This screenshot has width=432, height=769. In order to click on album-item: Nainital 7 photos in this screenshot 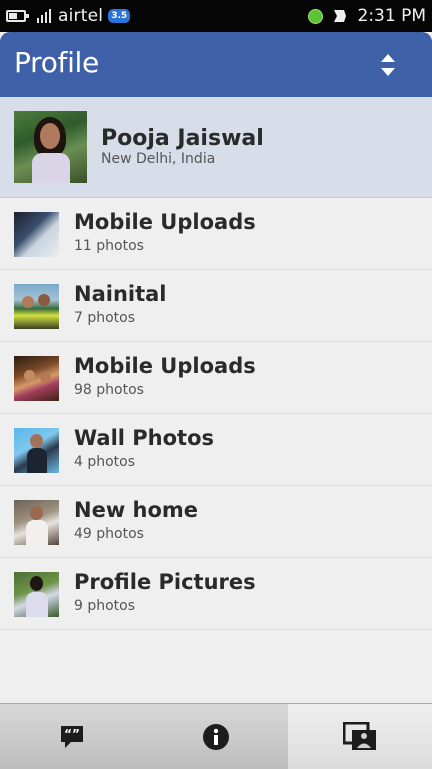, I will do `click(216, 306)`.